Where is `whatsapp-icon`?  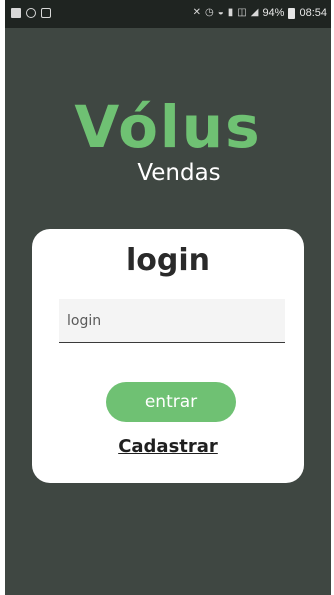 whatsapp-icon is located at coordinates (31, 13).